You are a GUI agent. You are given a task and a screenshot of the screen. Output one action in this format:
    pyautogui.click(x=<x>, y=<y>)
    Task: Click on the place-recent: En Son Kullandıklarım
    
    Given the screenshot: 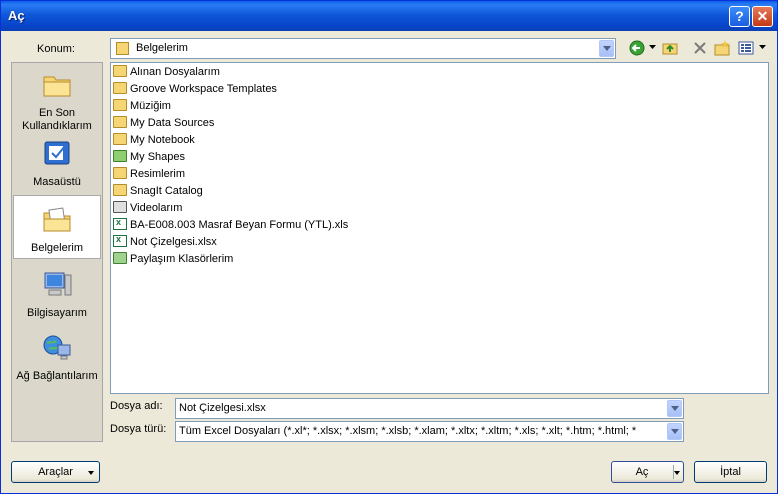 What is the action you would take?
    pyautogui.click(x=57, y=100)
    